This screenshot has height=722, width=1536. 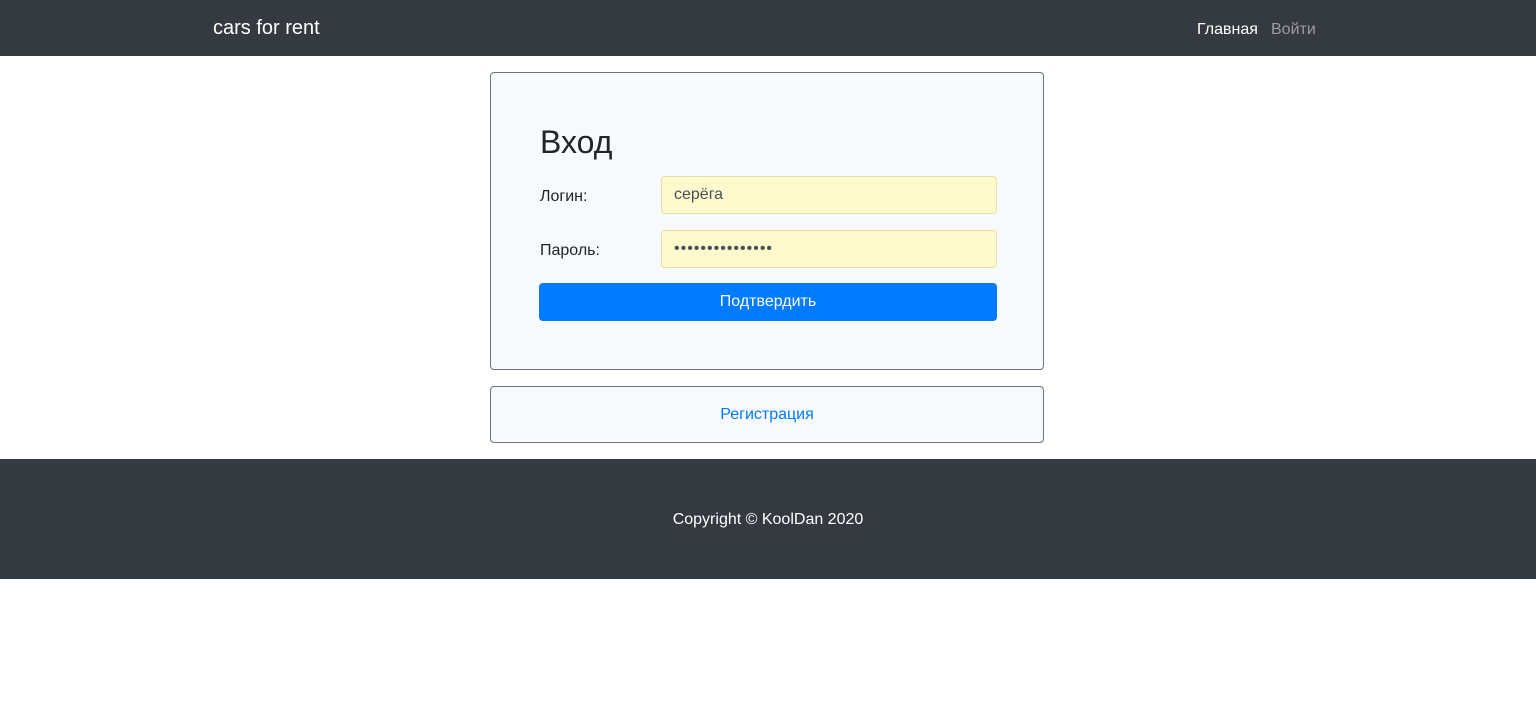 What do you see at coordinates (1227, 30) in the screenshot?
I see `nav-link-home: Главная` at bounding box center [1227, 30].